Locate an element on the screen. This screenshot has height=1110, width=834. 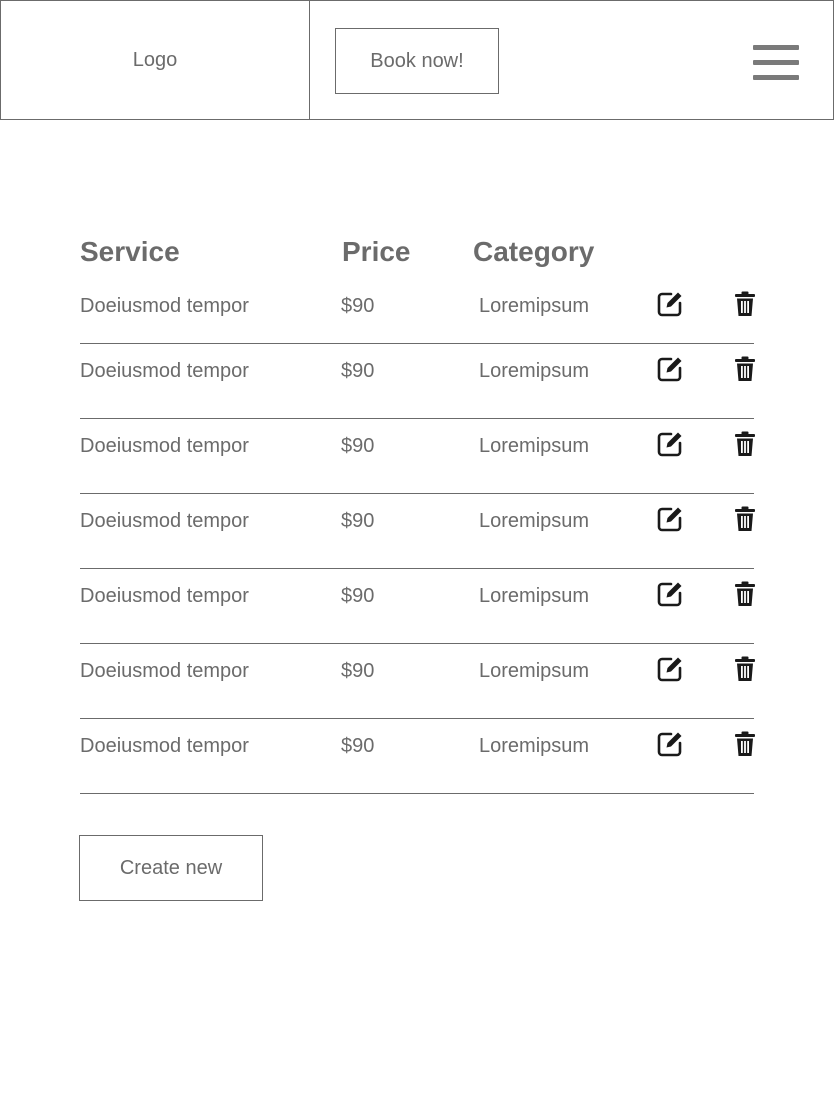
book-now-button: Book now! is located at coordinates (417, 61).